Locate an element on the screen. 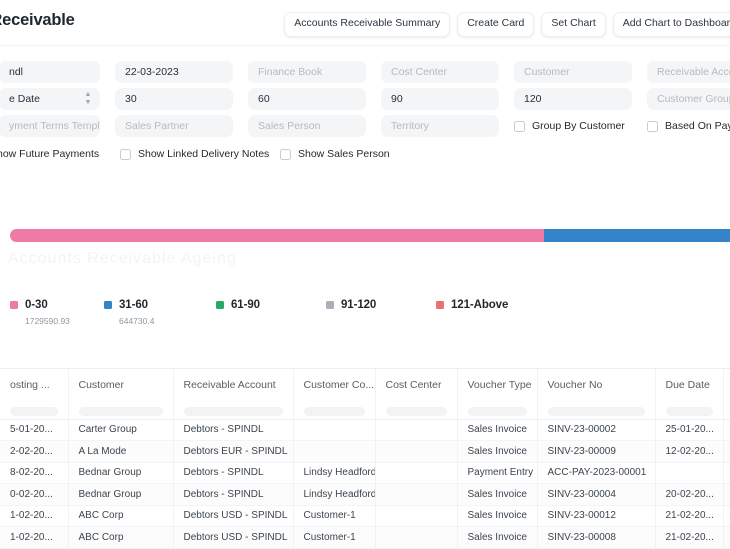  legend-item-31-60: 31-60 644730.4 is located at coordinates (160, 312).